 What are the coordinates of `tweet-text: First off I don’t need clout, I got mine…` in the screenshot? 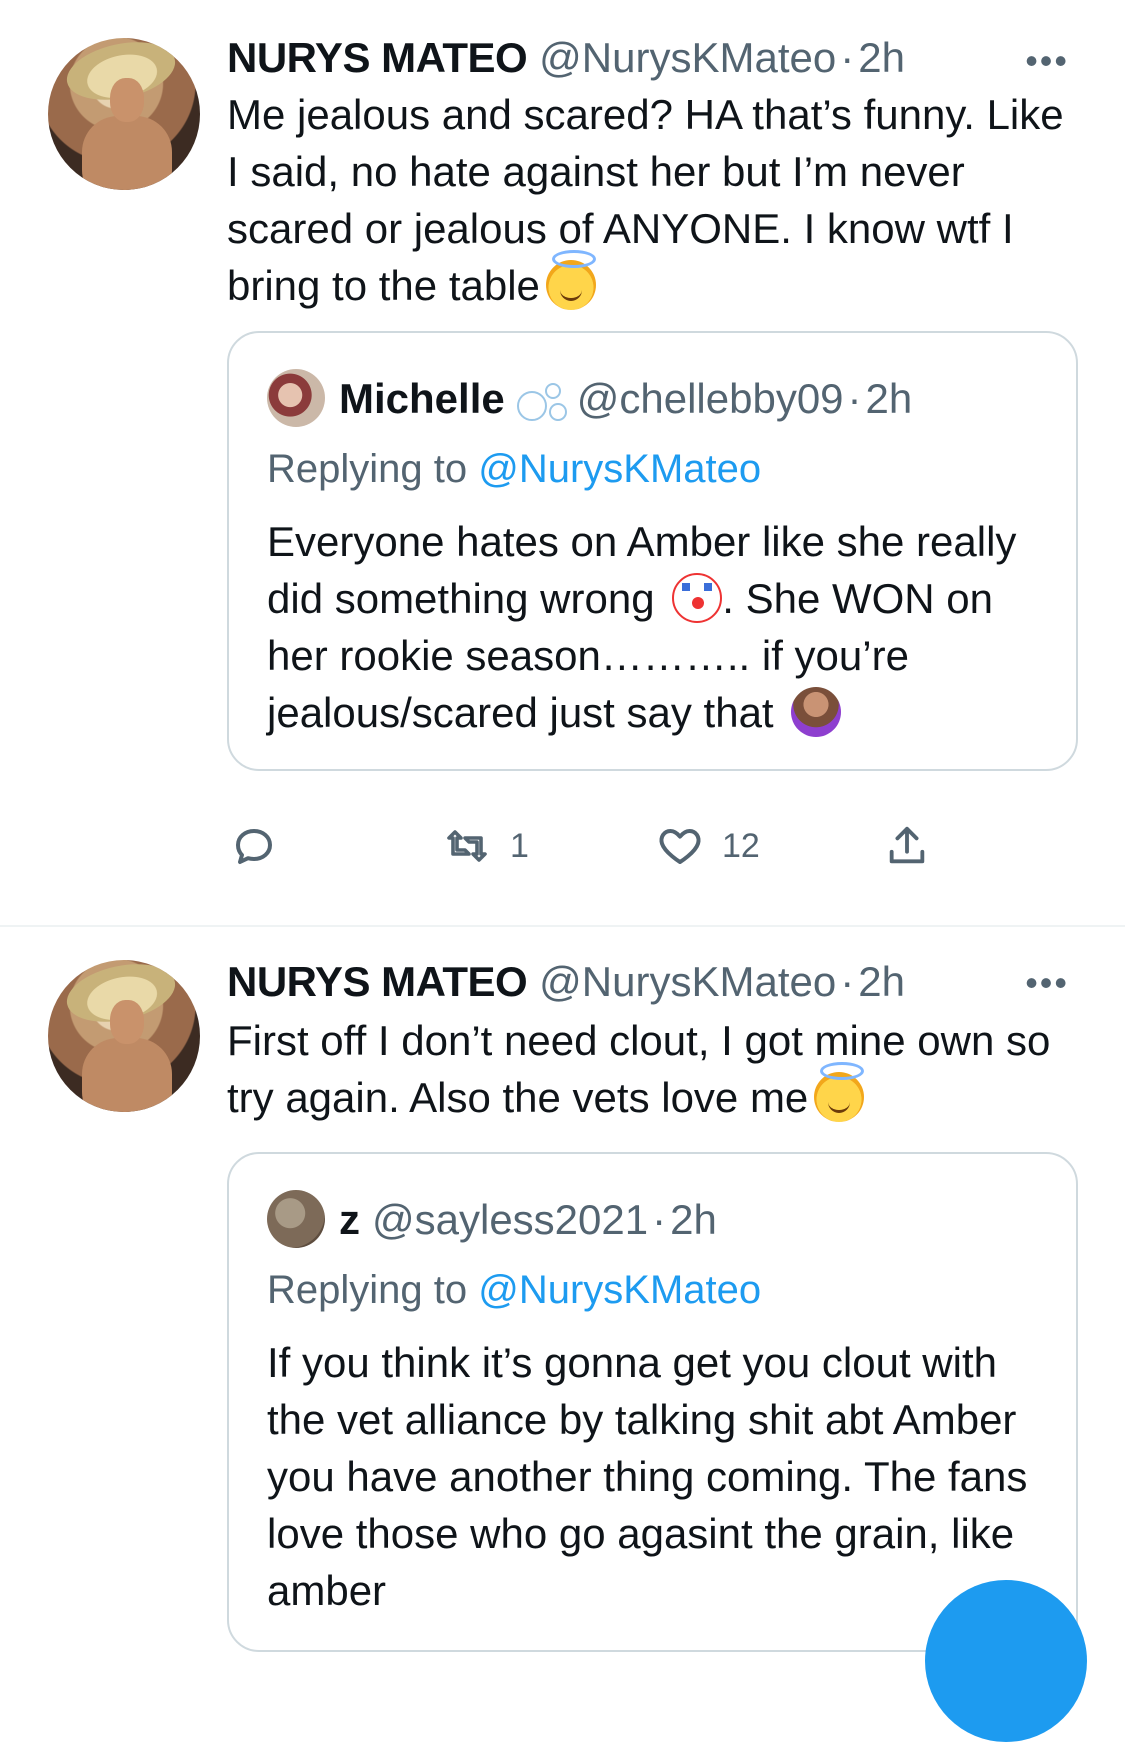 It's located at (652, 1069).